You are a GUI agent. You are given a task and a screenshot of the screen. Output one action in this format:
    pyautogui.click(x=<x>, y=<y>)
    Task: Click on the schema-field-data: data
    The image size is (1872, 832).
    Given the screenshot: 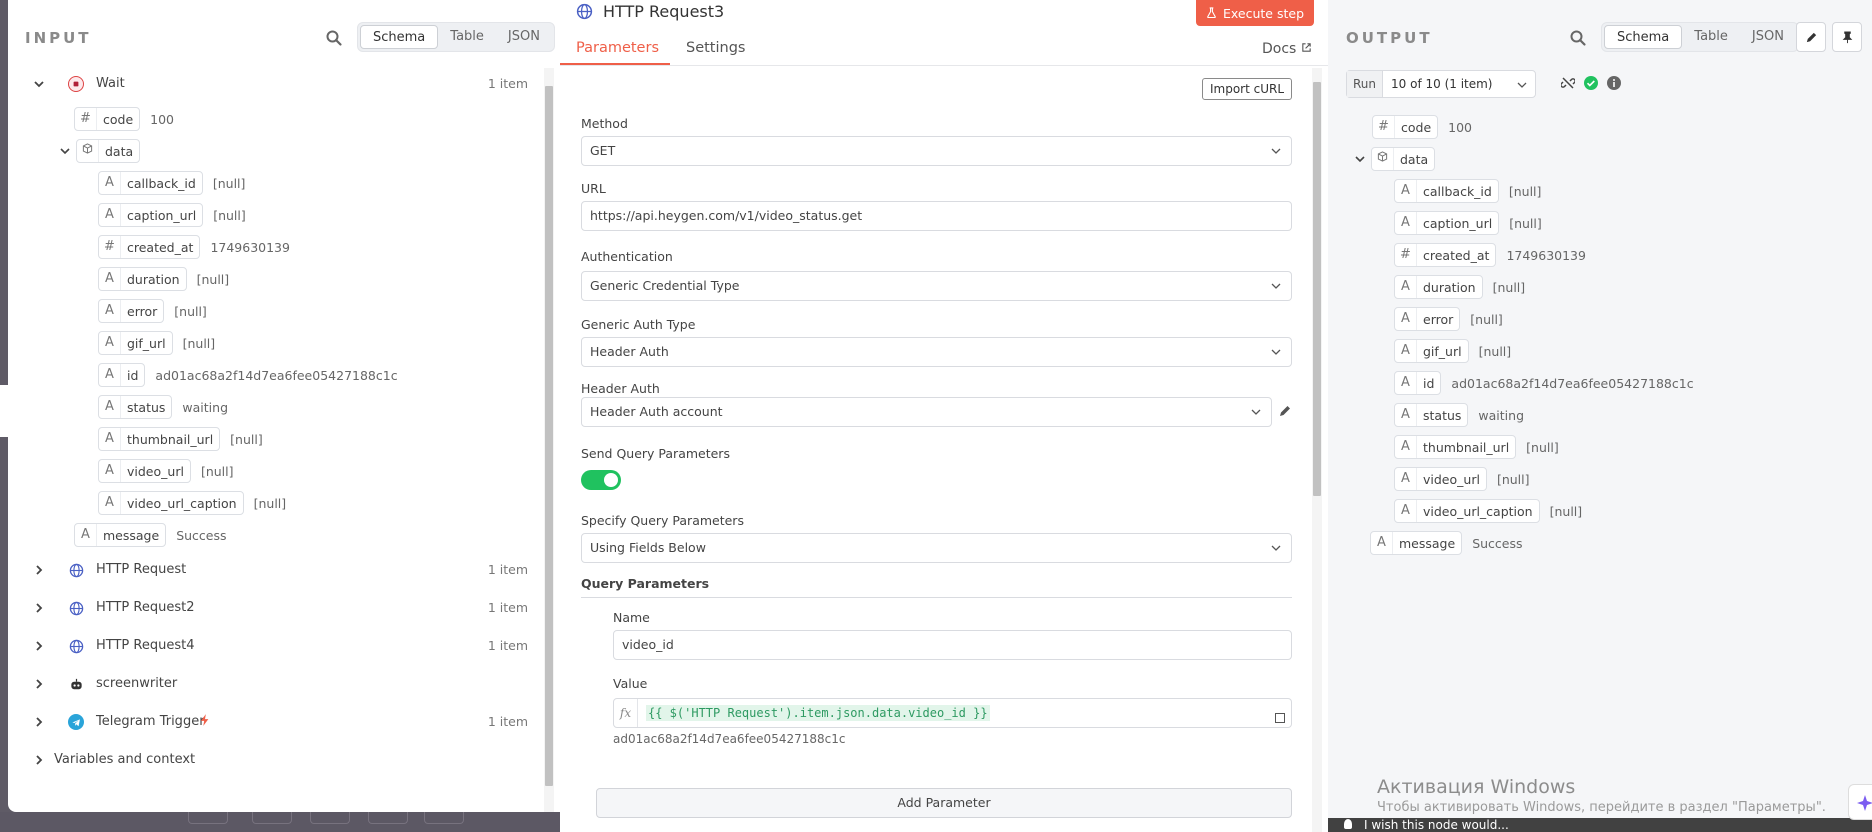 What is the action you would take?
    pyautogui.click(x=99, y=151)
    